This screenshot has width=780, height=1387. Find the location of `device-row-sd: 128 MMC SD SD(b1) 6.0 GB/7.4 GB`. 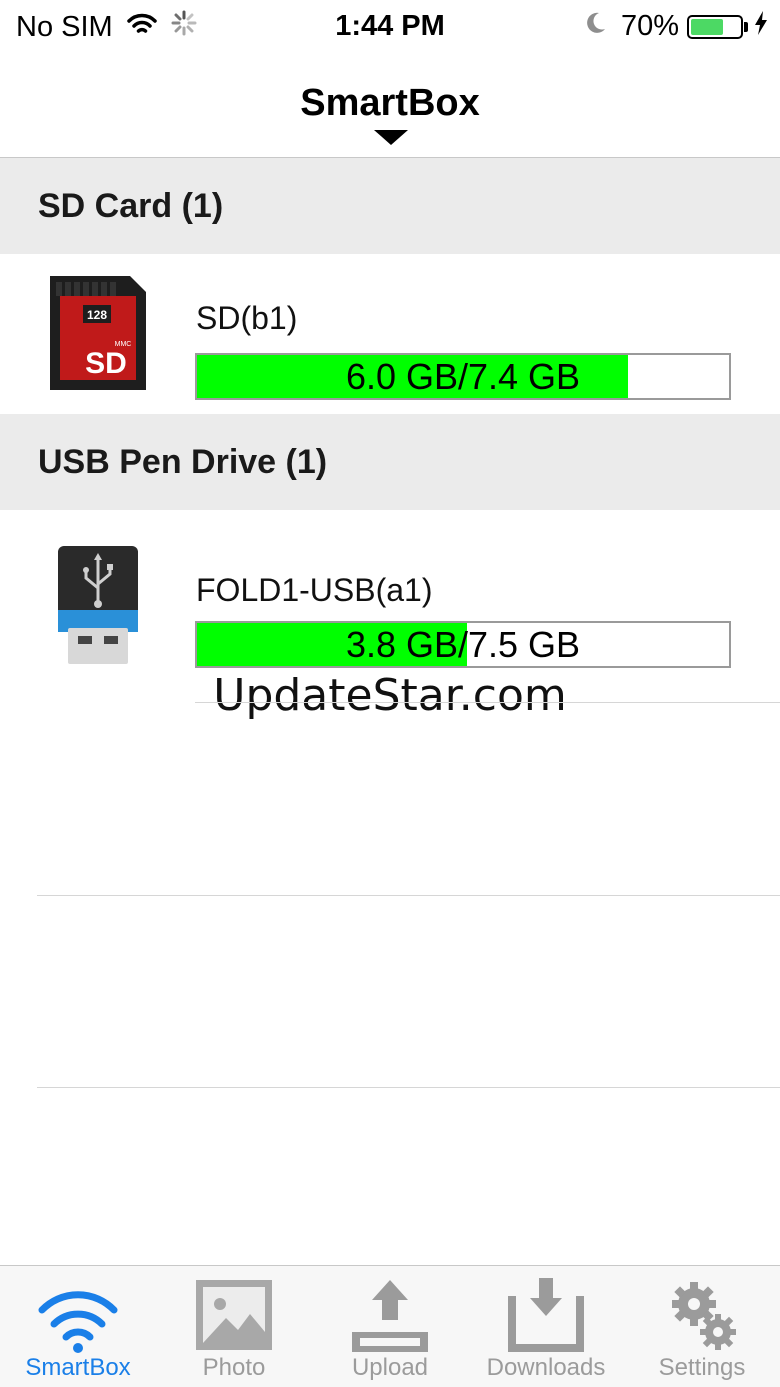

device-row-sd: 128 MMC SD SD(b1) 6.0 GB/7.4 GB is located at coordinates (390, 334).